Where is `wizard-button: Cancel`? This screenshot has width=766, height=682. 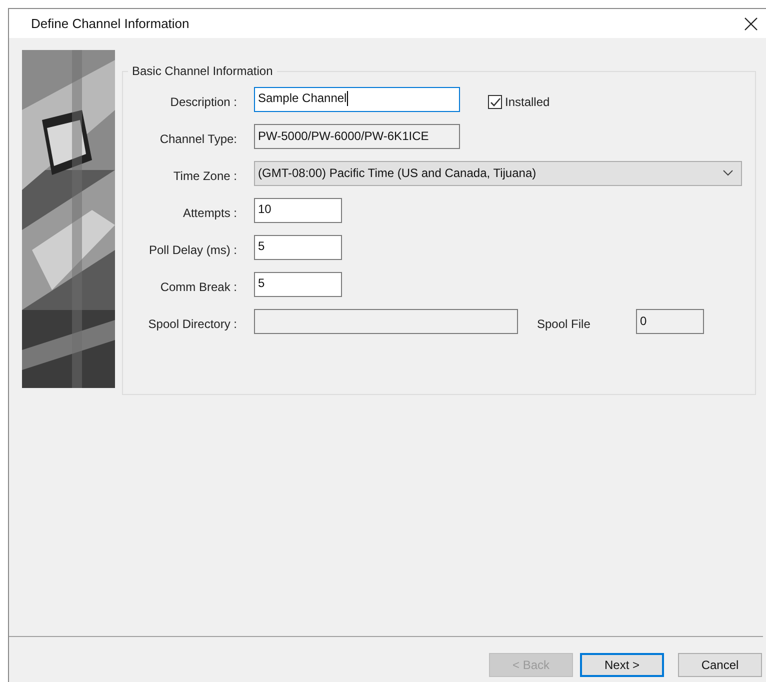 wizard-button: Cancel is located at coordinates (720, 665).